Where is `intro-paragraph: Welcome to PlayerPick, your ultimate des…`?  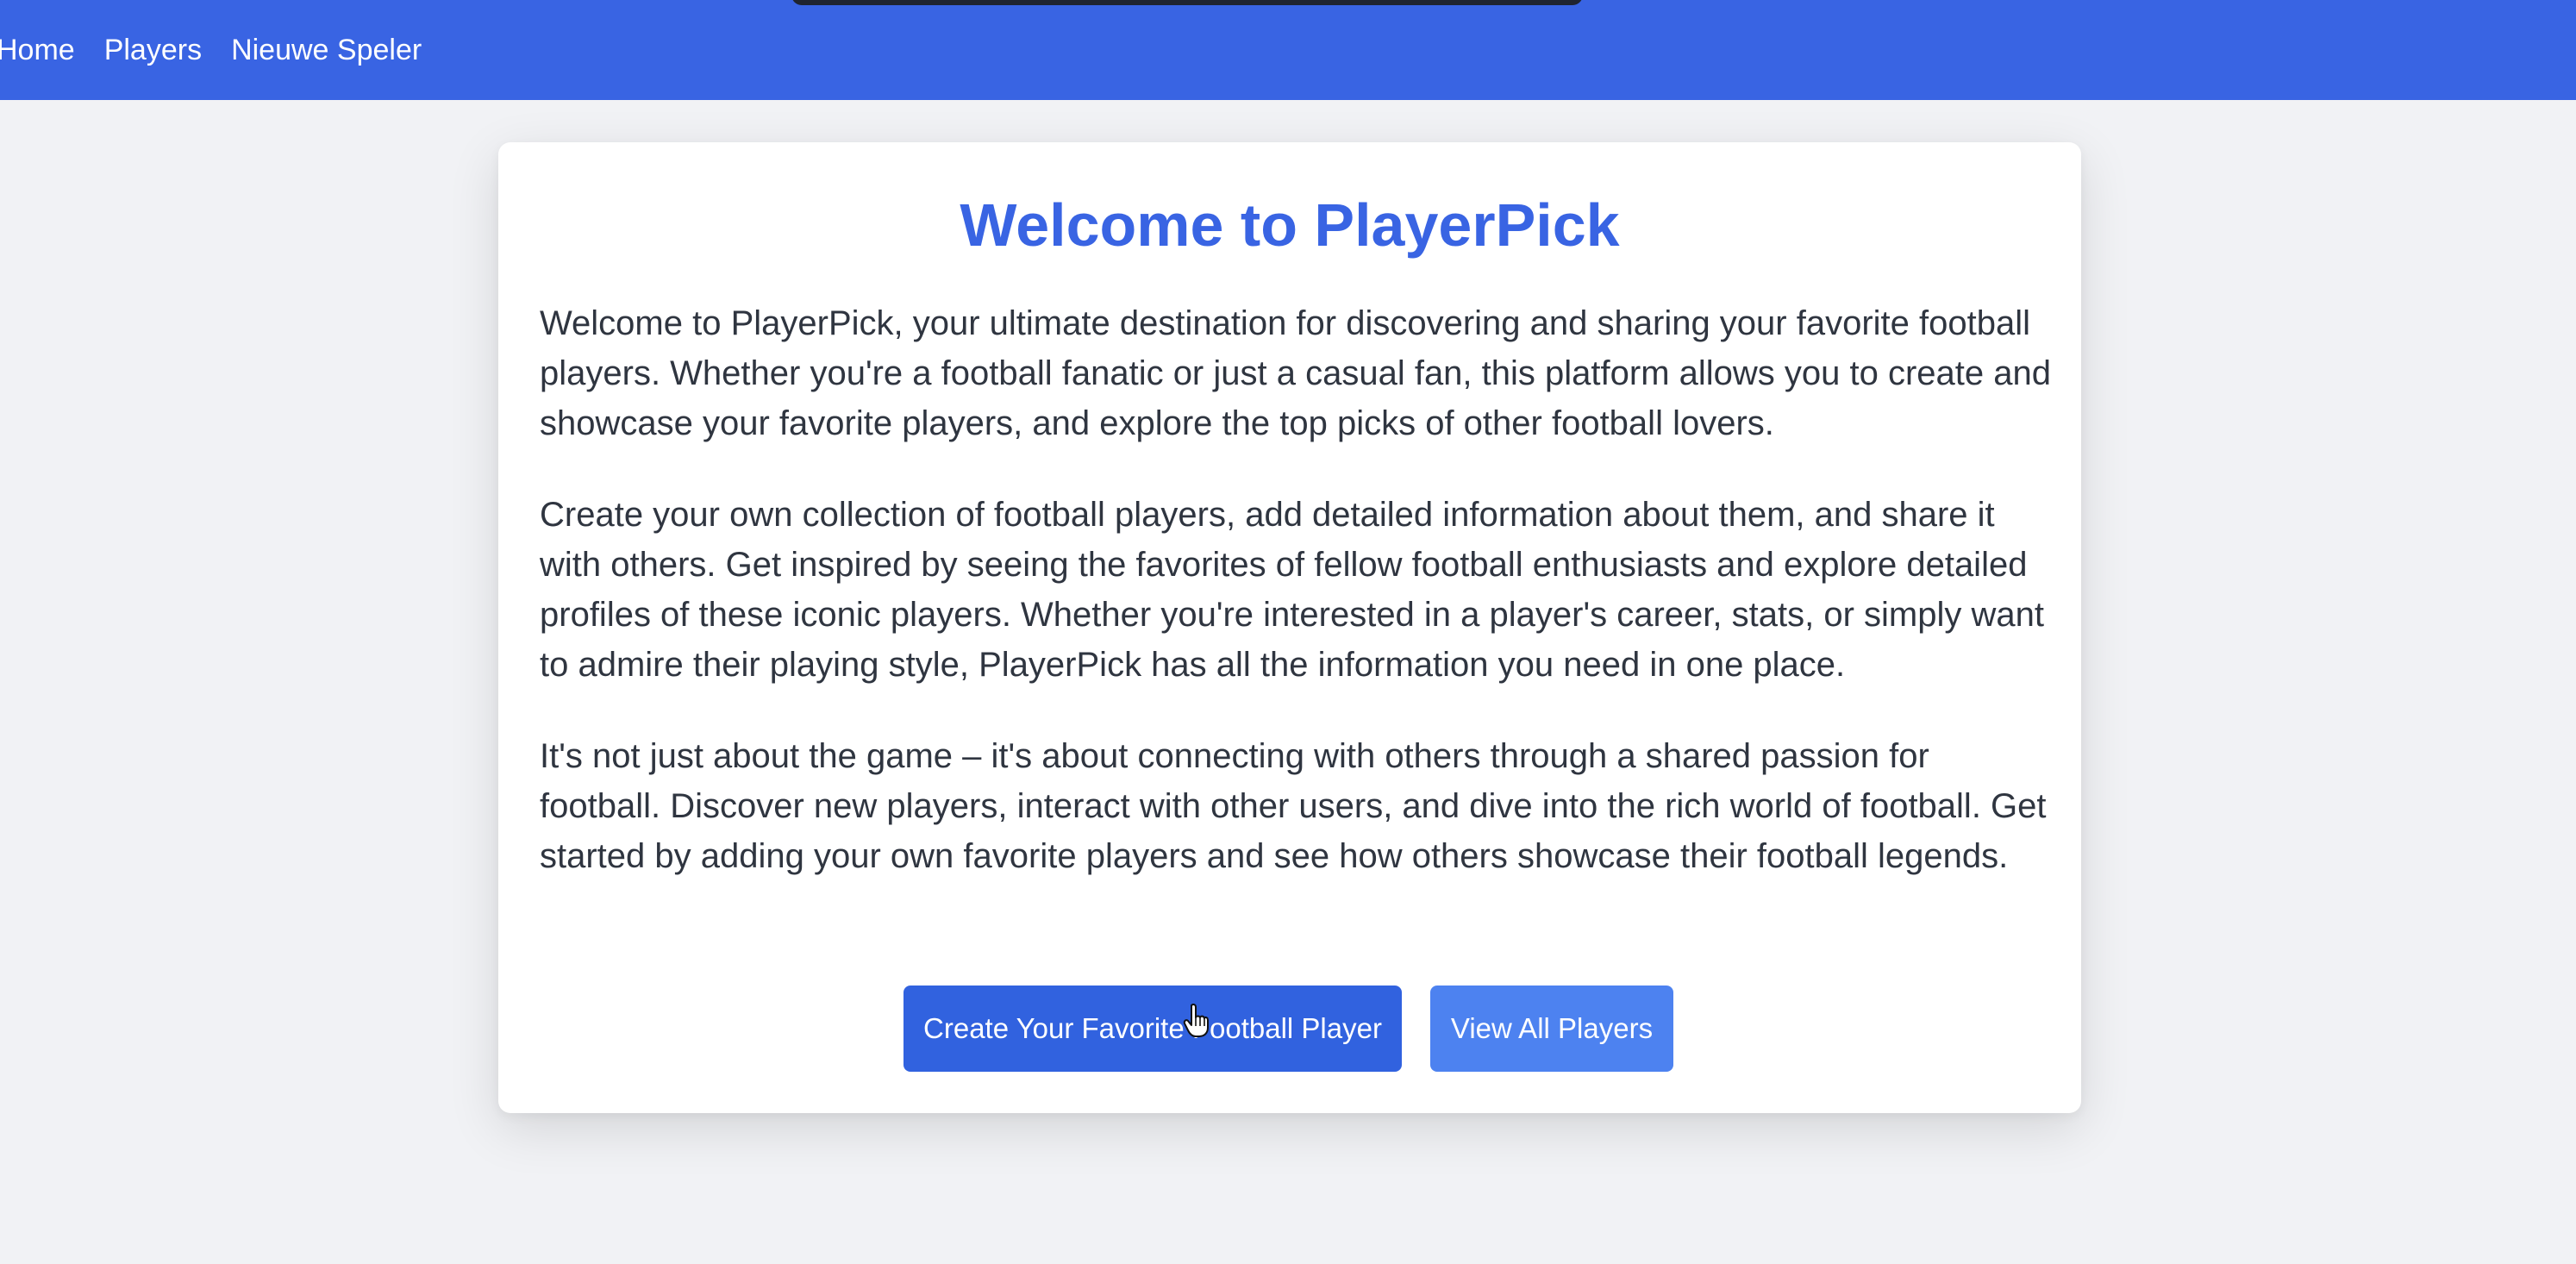 intro-paragraph: Welcome to PlayerPick, your ultimate des… is located at coordinates (1295, 373).